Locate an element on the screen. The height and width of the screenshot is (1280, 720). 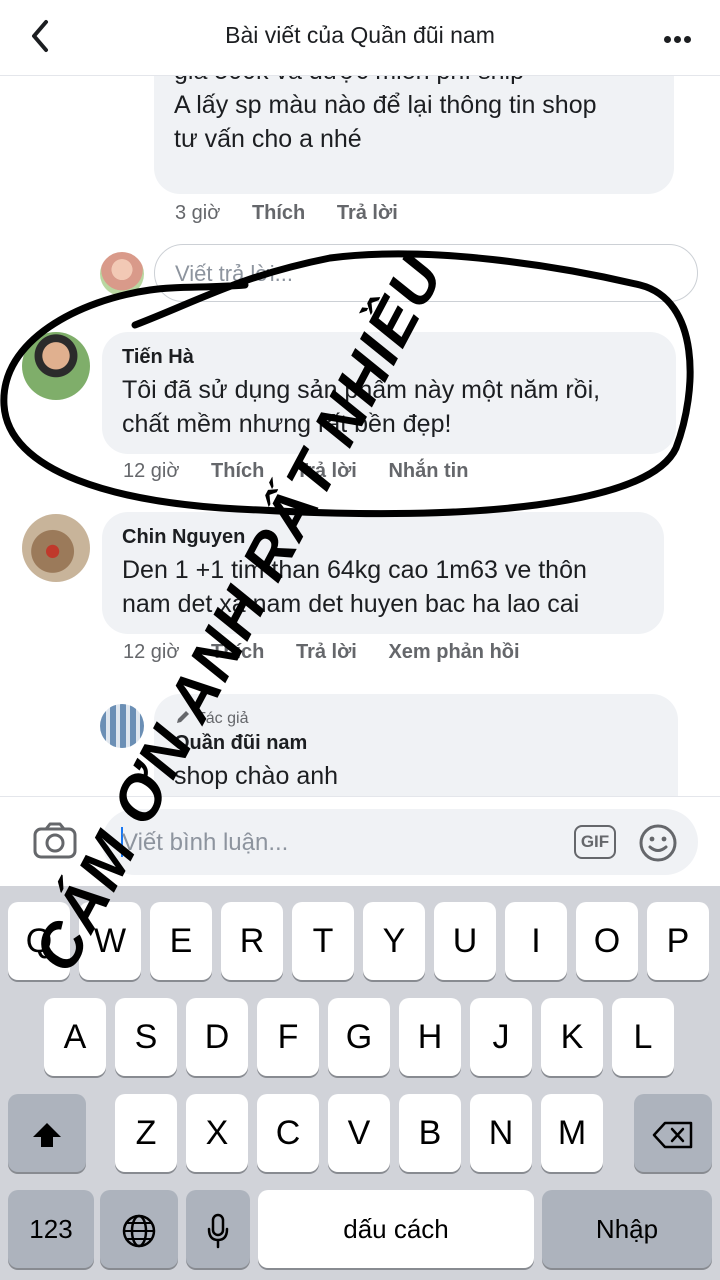
globe-icon is located at coordinates (139, 1231).